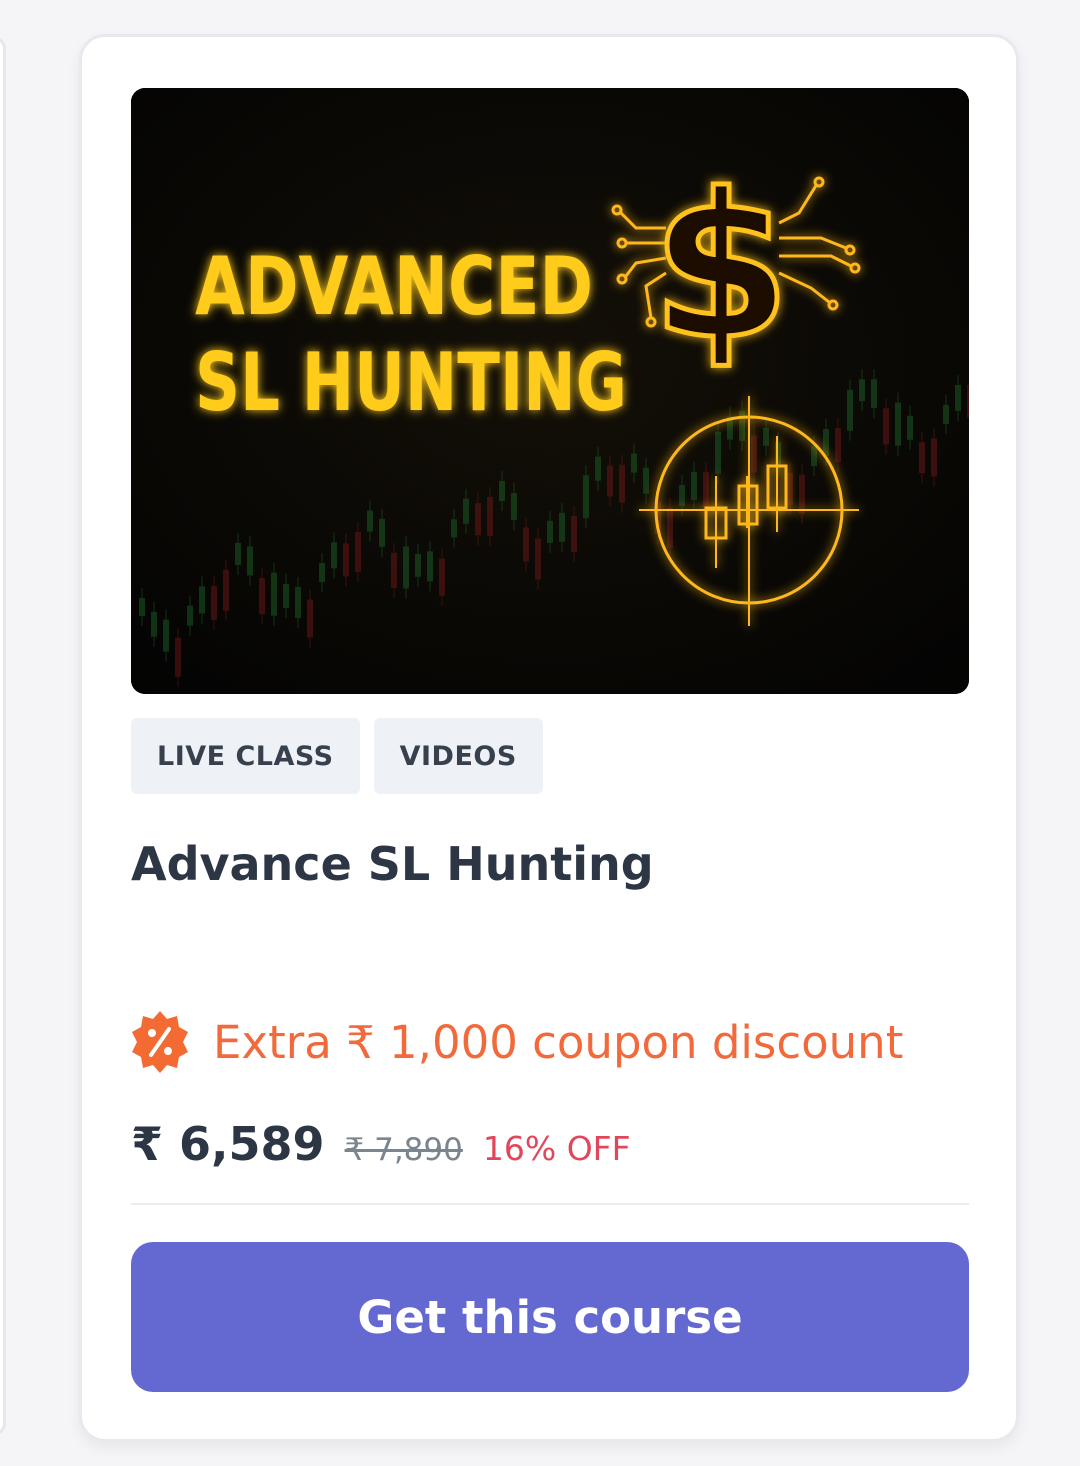 This screenshot has width=1080, height=1466. What do you see at coordinates (411, 382) in the screenshot?
I see `thumbnail-headline-line2: SL HUNTING` at bounding box center [411, 382].